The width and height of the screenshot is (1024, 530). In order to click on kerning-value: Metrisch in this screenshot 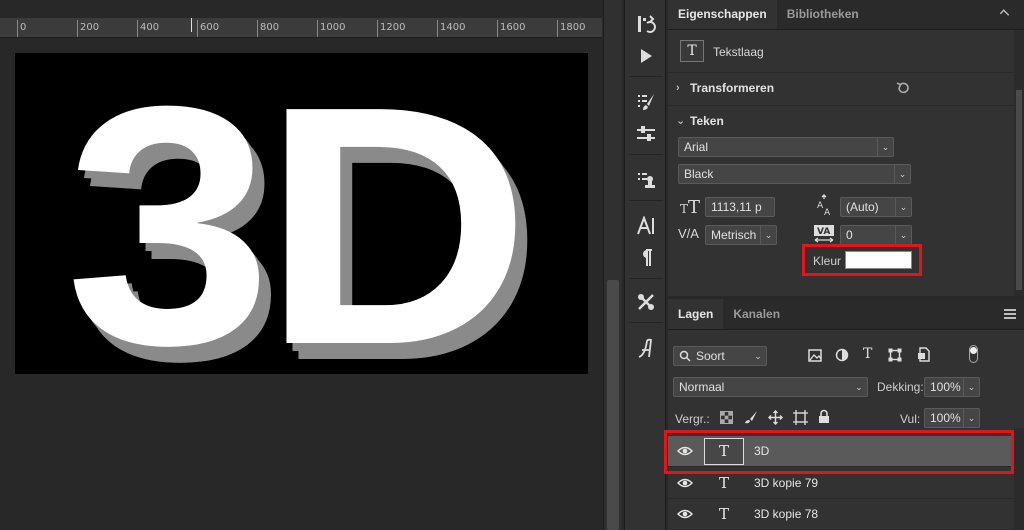, I will do `click(734, 235)`.